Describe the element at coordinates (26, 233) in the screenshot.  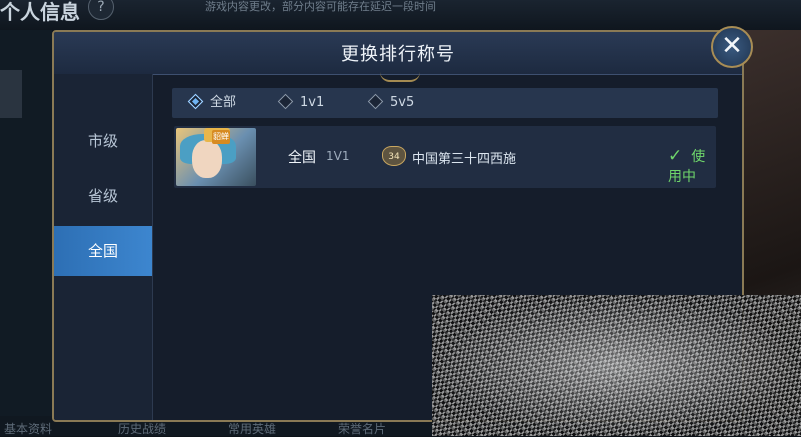
I see `background-left-panel` at that location.